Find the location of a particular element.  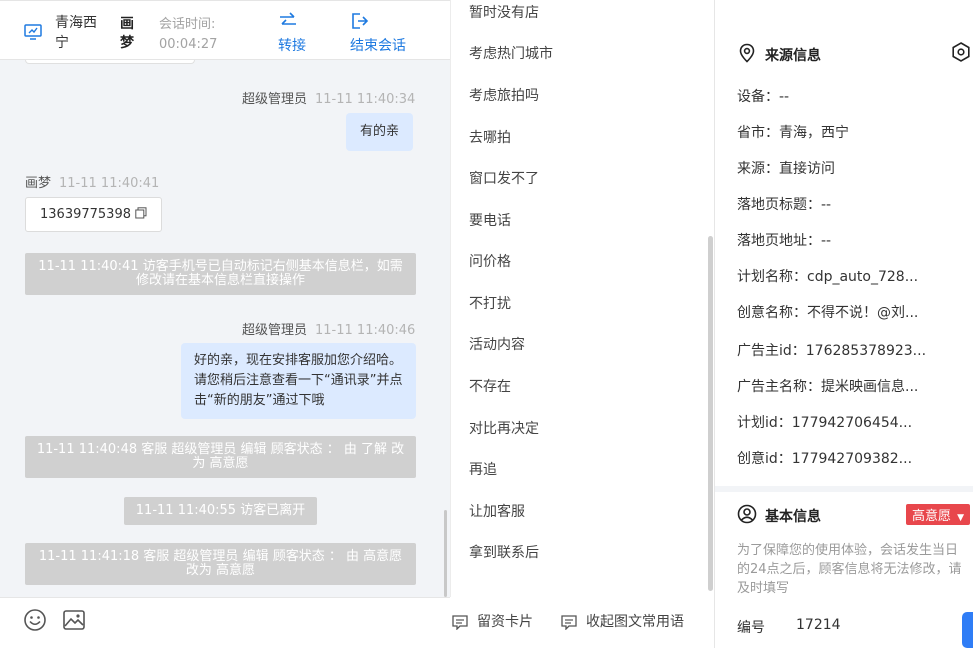

visitor-message-bubble: 13639775398 is located at coordinates (94, 214).